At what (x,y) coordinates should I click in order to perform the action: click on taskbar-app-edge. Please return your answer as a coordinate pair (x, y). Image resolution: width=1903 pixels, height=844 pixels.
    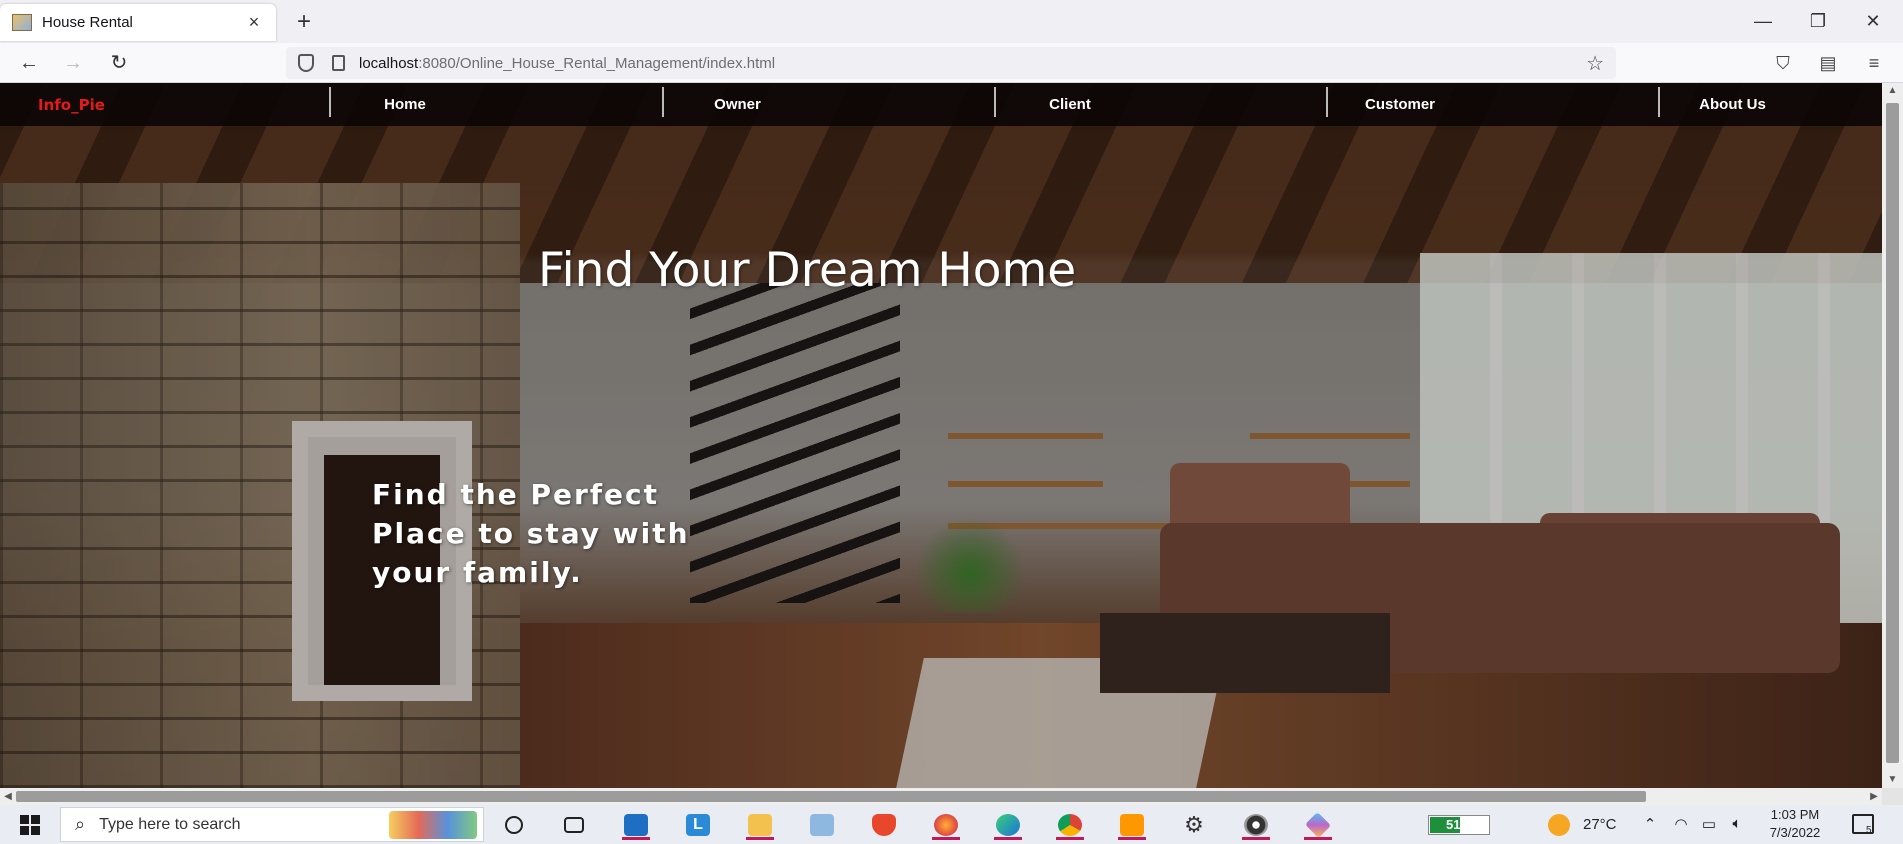
    Looking at the image, I should click on (1008, 824).